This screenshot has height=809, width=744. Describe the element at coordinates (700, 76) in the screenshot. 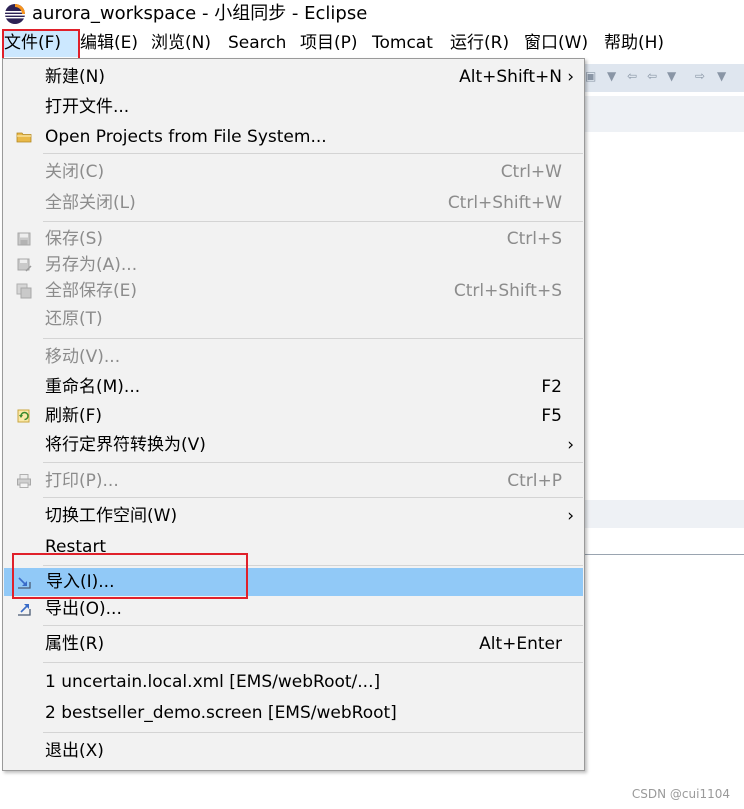

I see `forward-arrow-icon: ⇨` at that location.